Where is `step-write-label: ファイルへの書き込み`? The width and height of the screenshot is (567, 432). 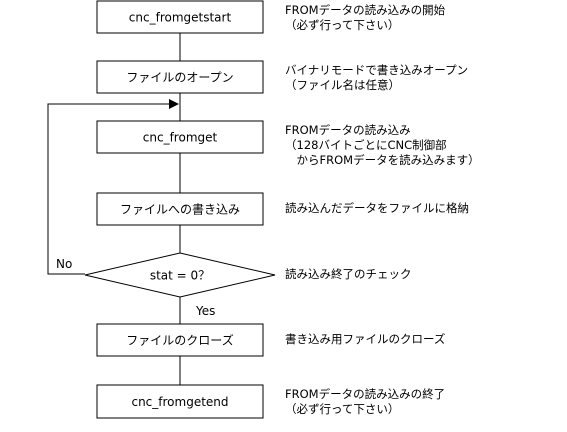 step-write-label: ファイルへの書き込み is located at coordinates (180, 210).